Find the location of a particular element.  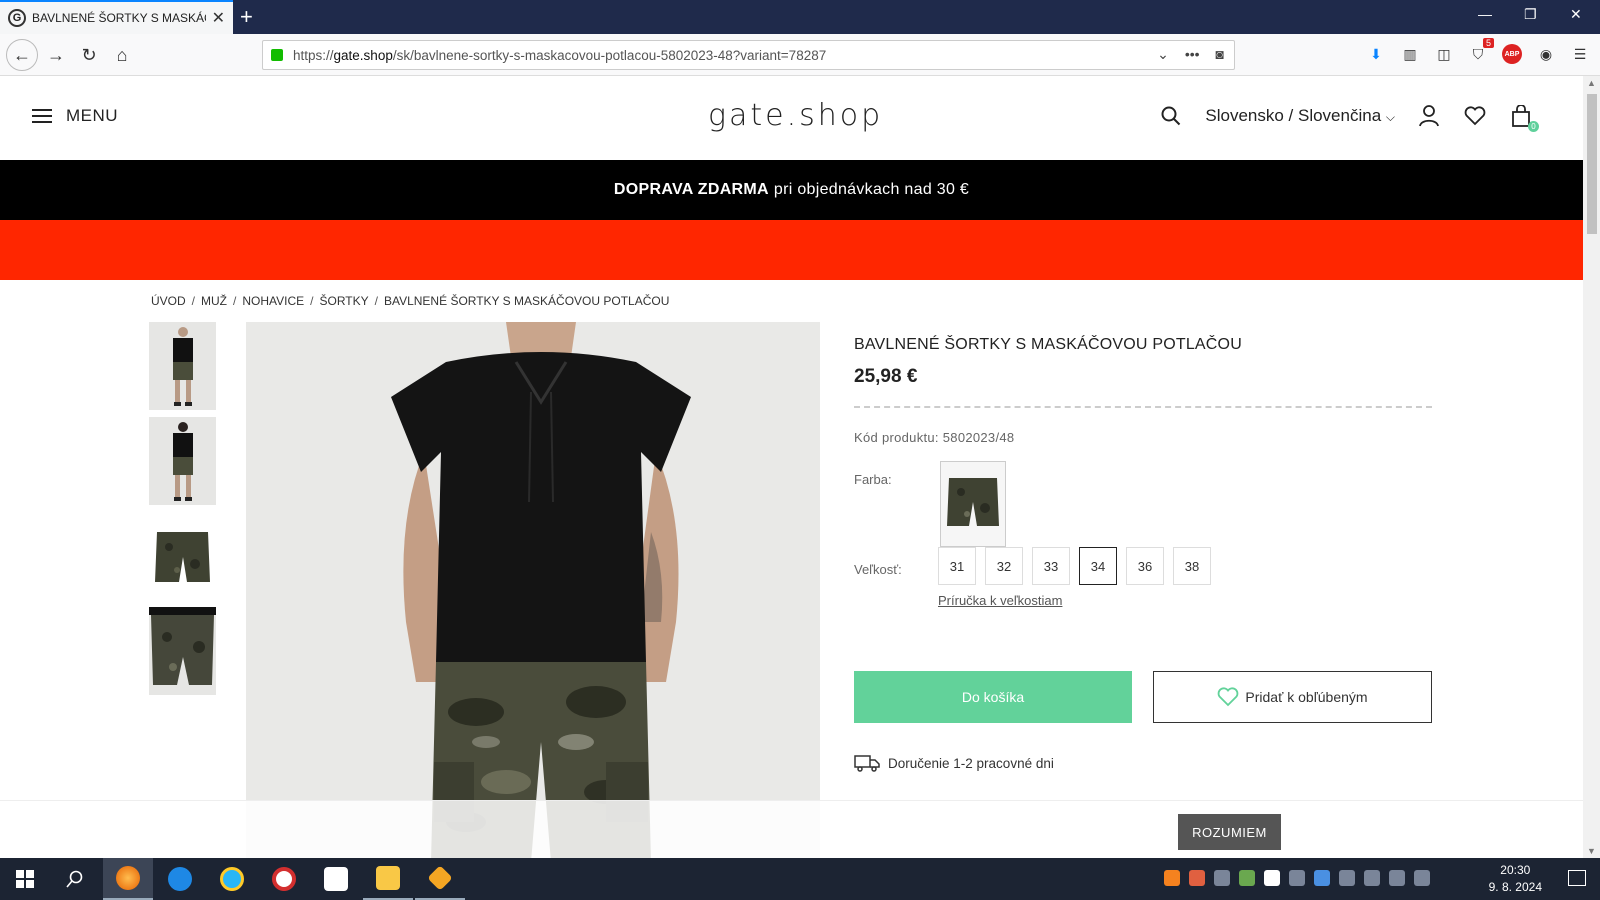

more-icon: ••• is located at coordinates (1192, 54).